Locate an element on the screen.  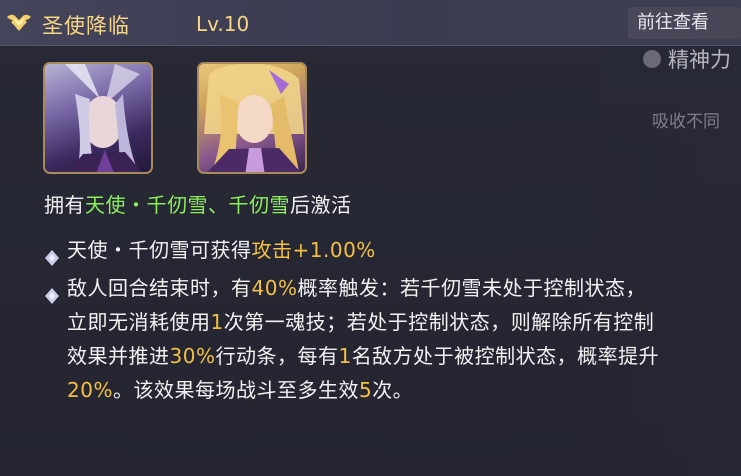
effect-value: 40% is located at coordinates (274, 288).